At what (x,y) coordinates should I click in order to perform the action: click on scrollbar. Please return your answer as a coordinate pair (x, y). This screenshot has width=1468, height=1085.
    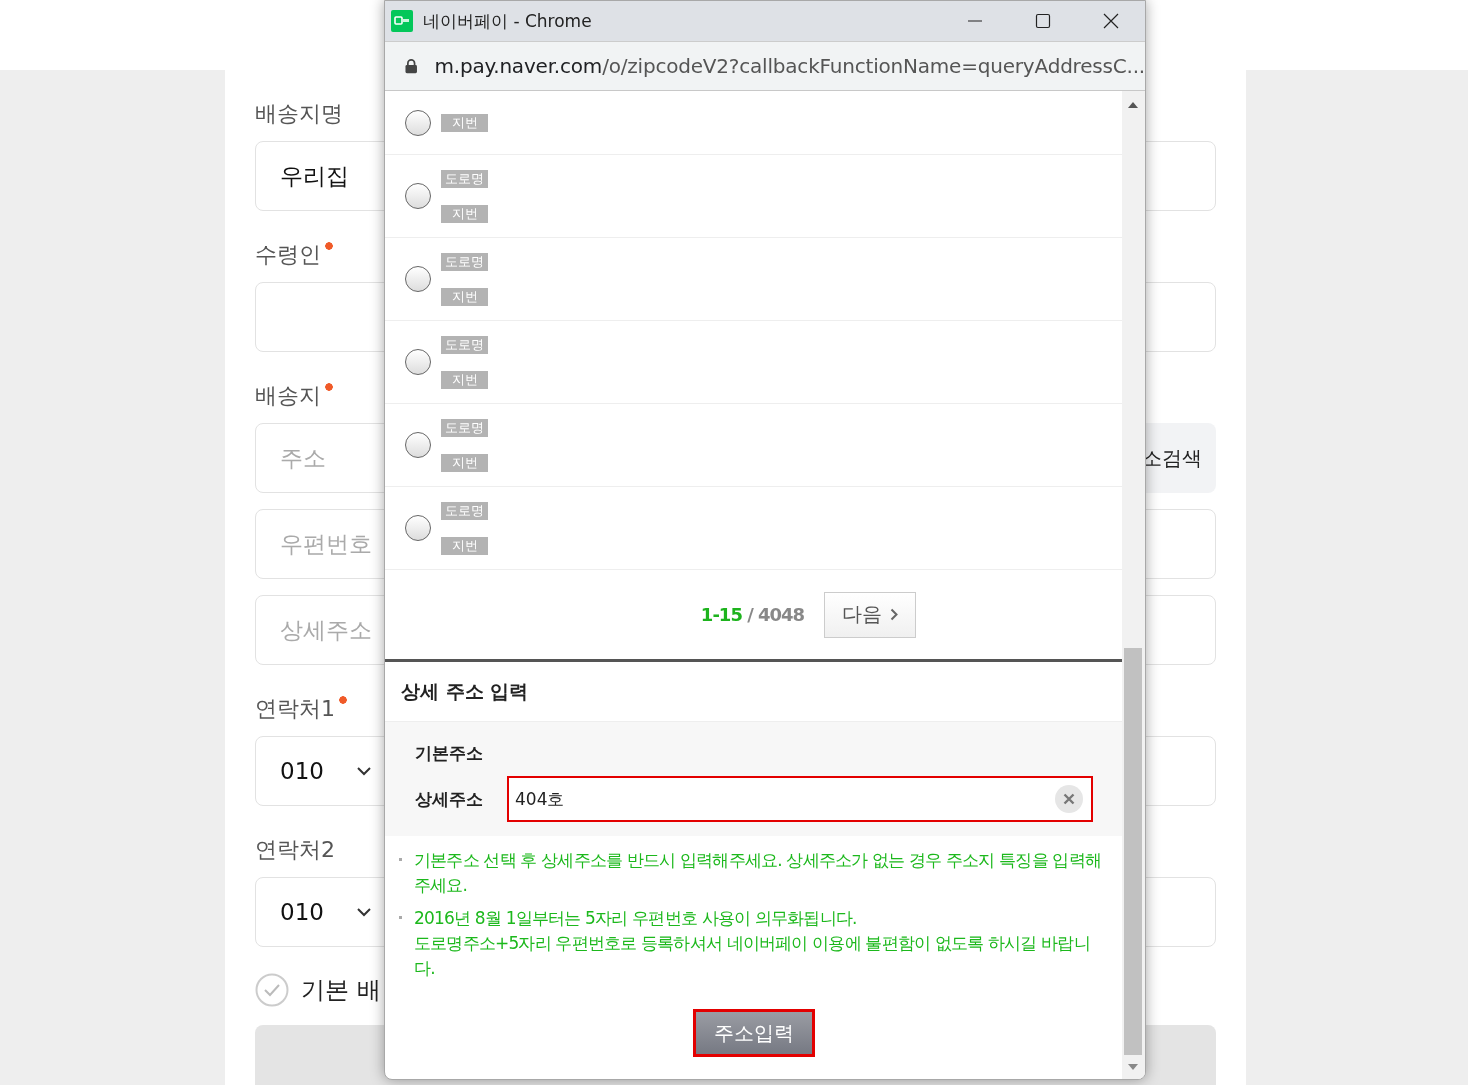
    Looking at the image, I should click on (1133, 585).